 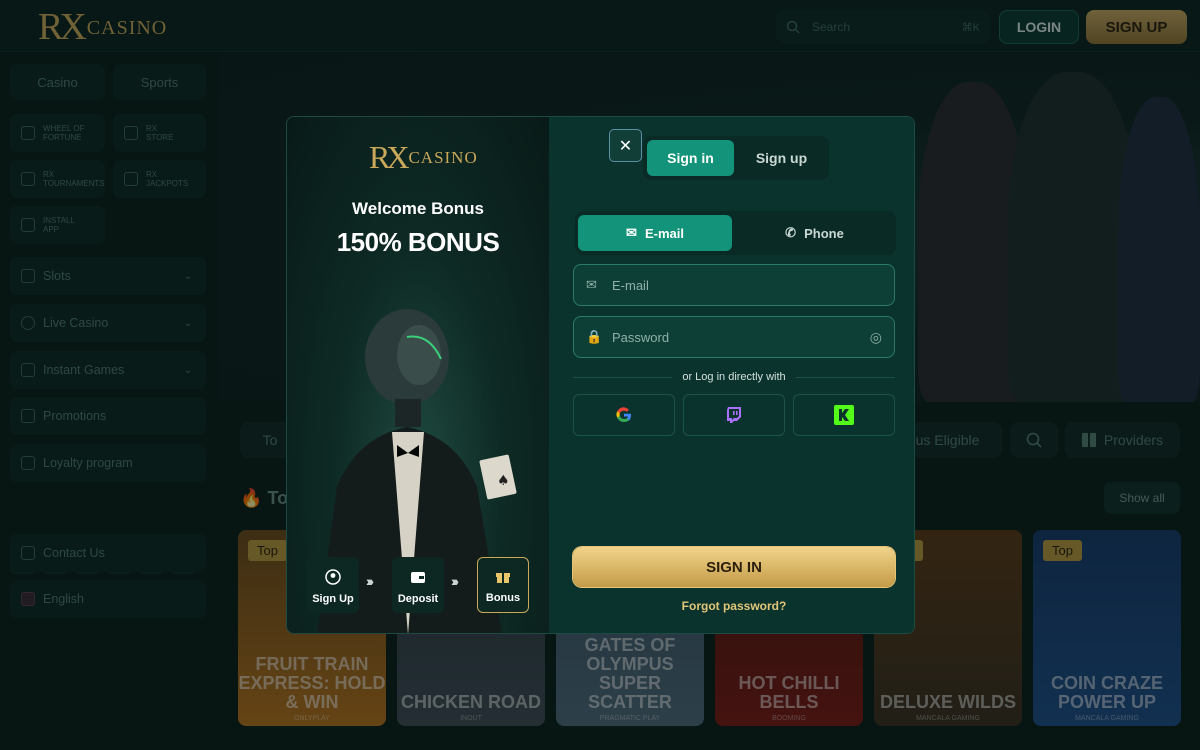 I want to click on auth-mode-tabs: Sign in Sign up, so click(x=736, y=158).